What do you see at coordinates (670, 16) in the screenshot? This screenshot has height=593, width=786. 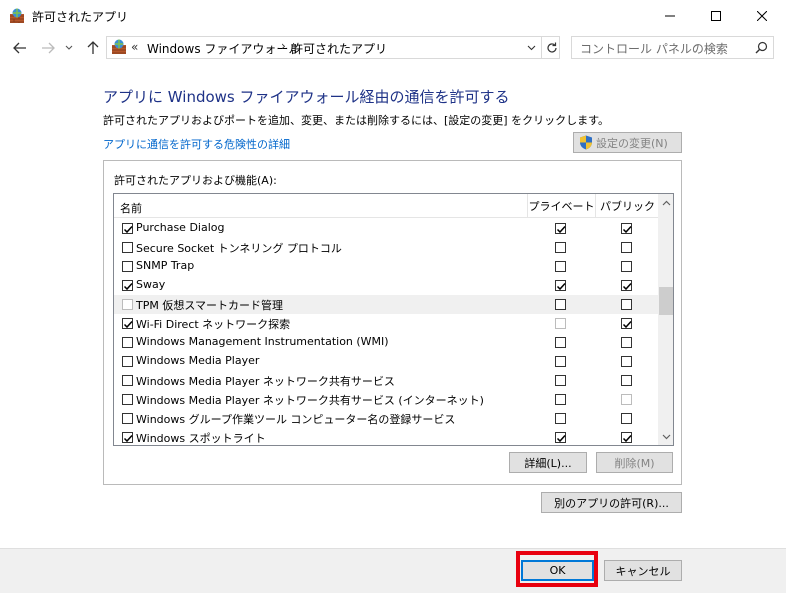 I see `minimize-button` at bounding box center [670, 16].